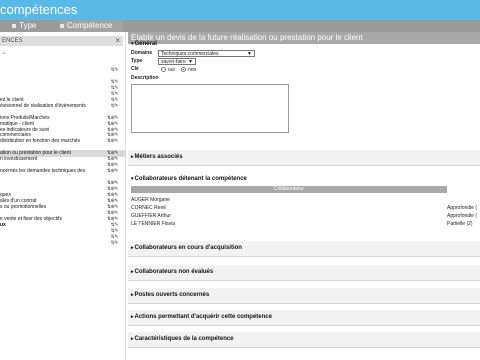 This screenshot has height=360, width=480. I want to click on collab-level: Partielle (2), so click(460, 224).